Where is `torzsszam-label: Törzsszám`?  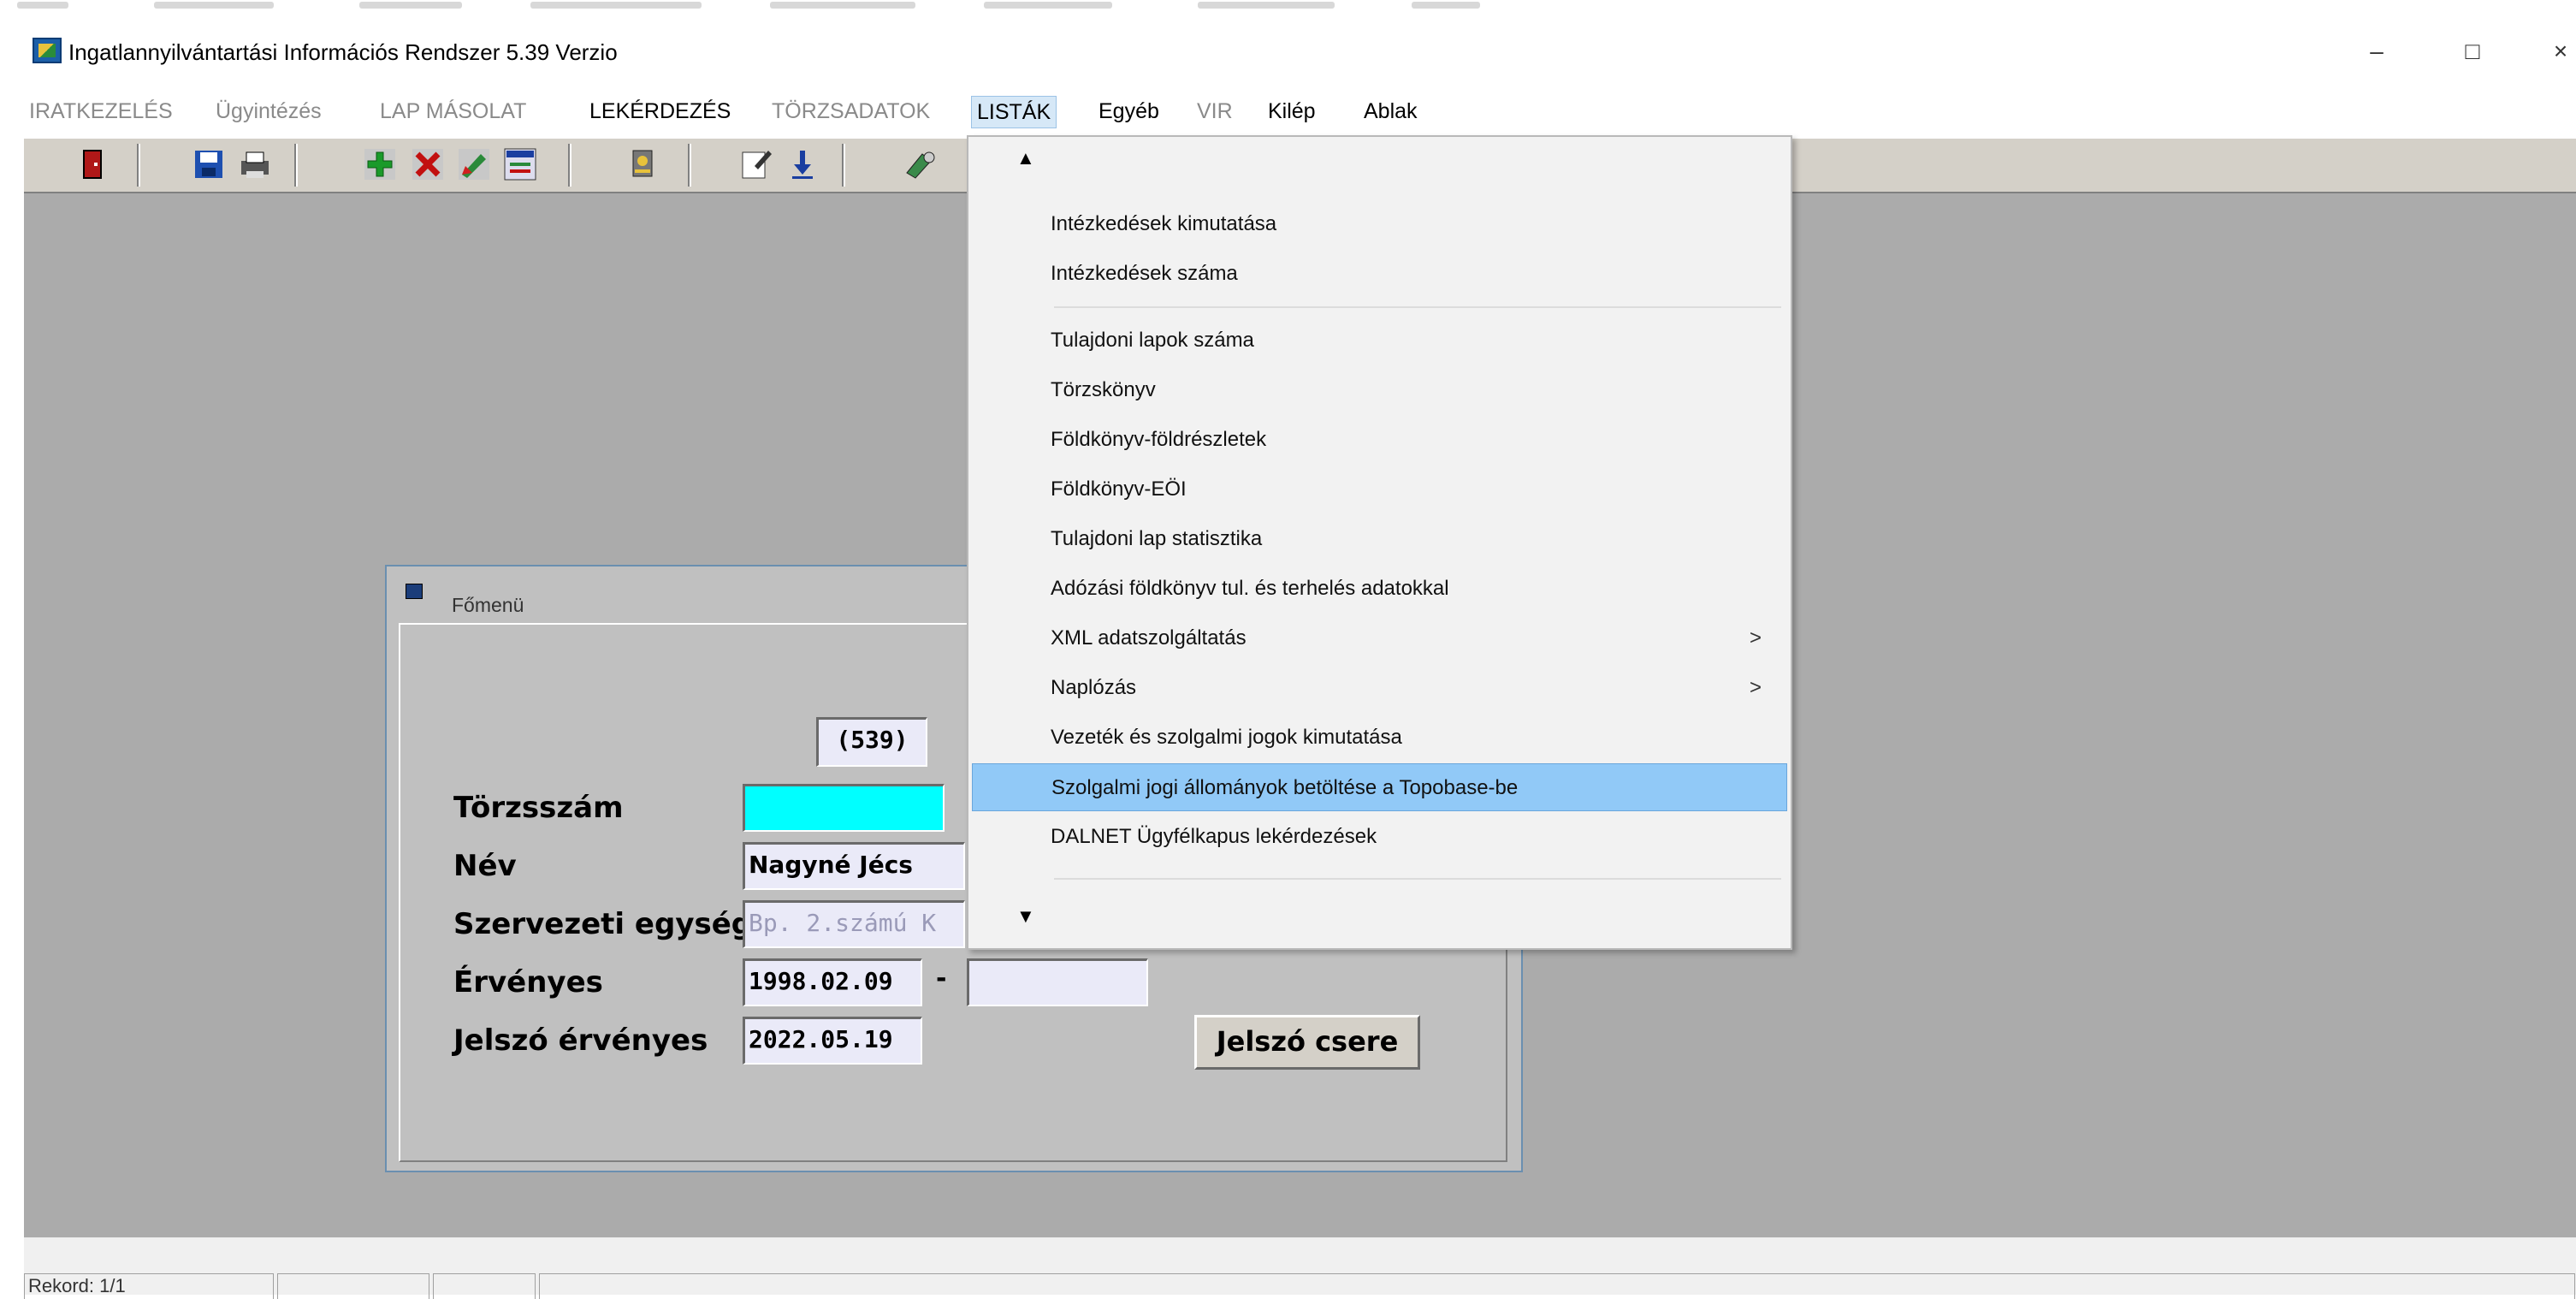 torzsszam-label: Törzsszám is located at coordinates (538, 808).